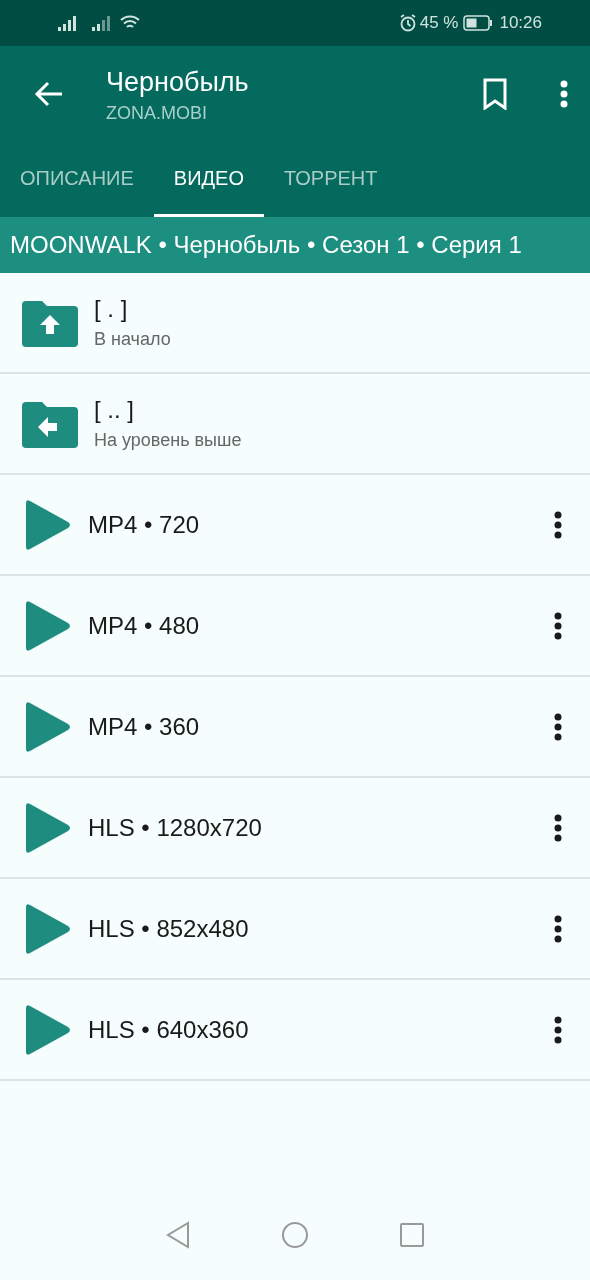 This screenshot has width=590, height=1280. Describe the element at coordinates (407, 23) in the screenshot. I see `alarm-icon` at that location.